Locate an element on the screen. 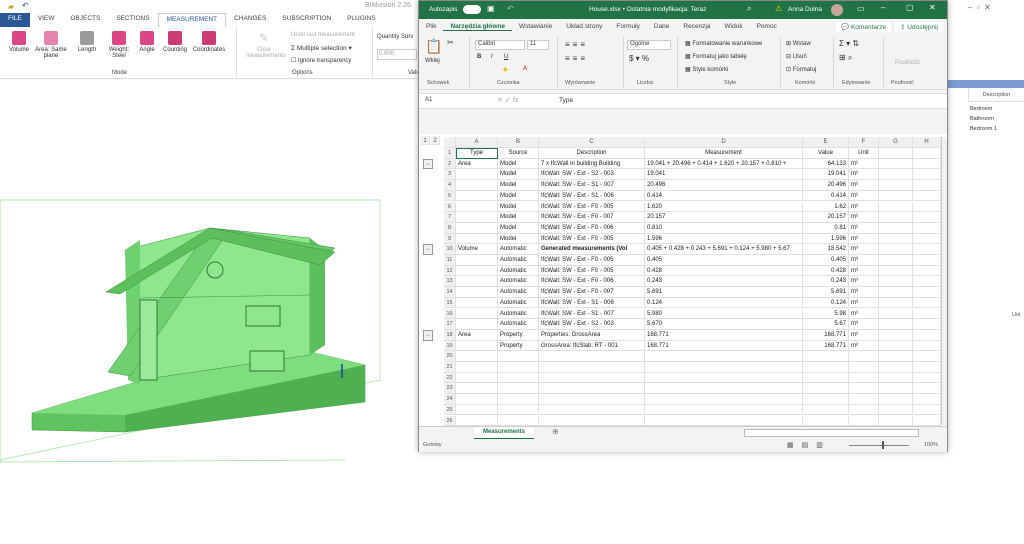  cell-E23 is located at coordinates (826, 389).